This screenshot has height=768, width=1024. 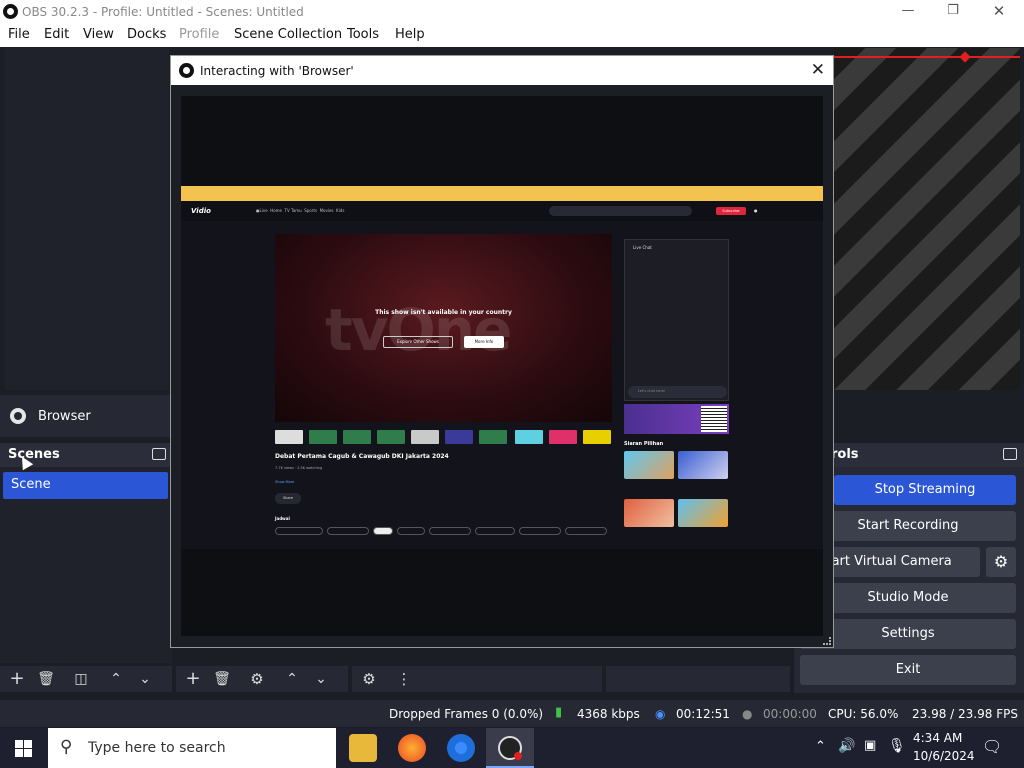 What do you see at coordinates (676, 419) in the screenshot?
I see `promo-banner` at bounding box center [676, 419].